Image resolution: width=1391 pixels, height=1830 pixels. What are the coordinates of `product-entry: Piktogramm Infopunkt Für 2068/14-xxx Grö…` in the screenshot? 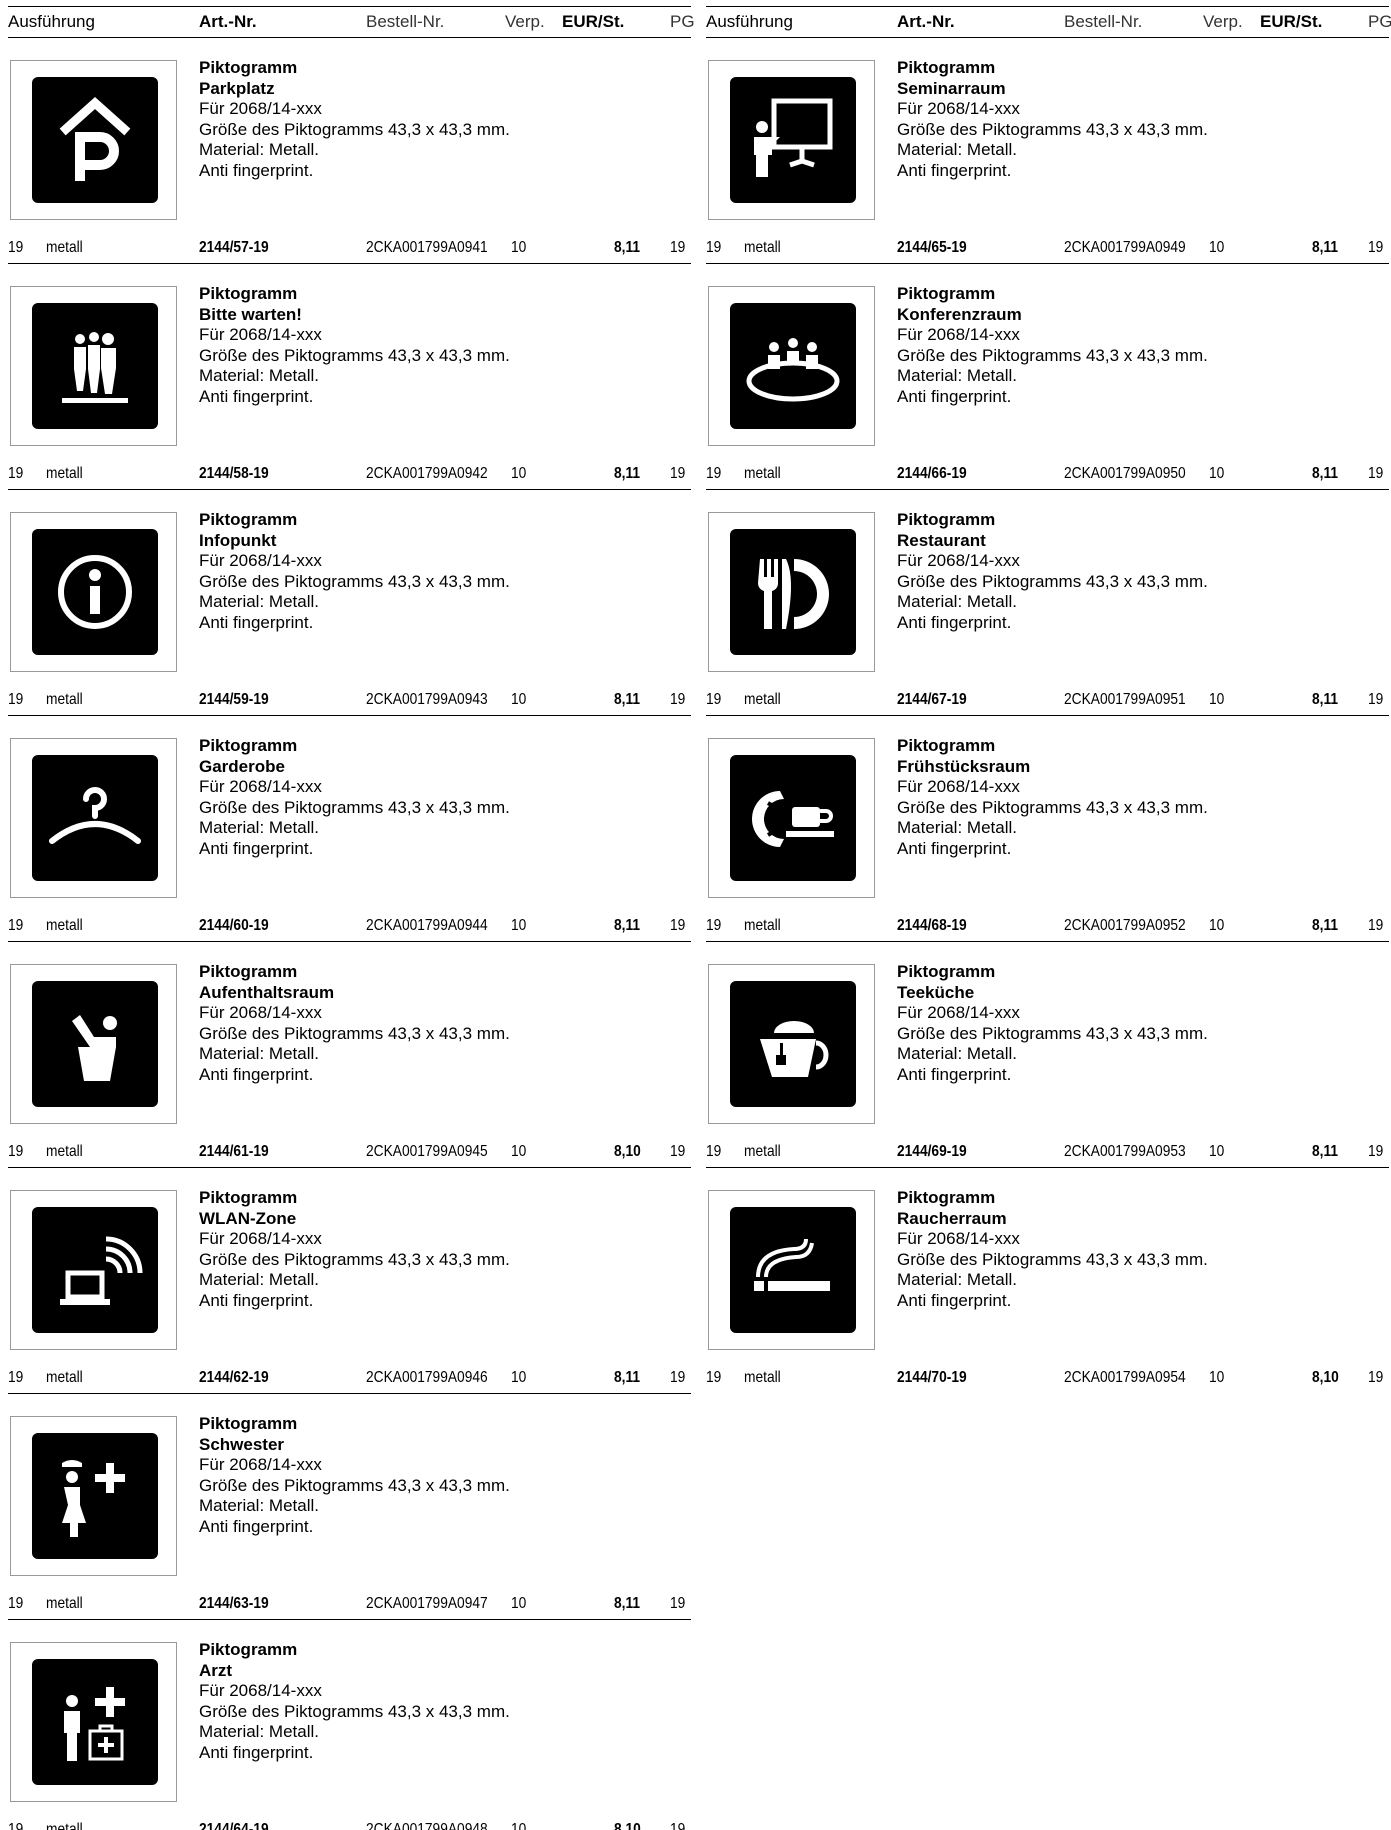 It's located at (349, 603).